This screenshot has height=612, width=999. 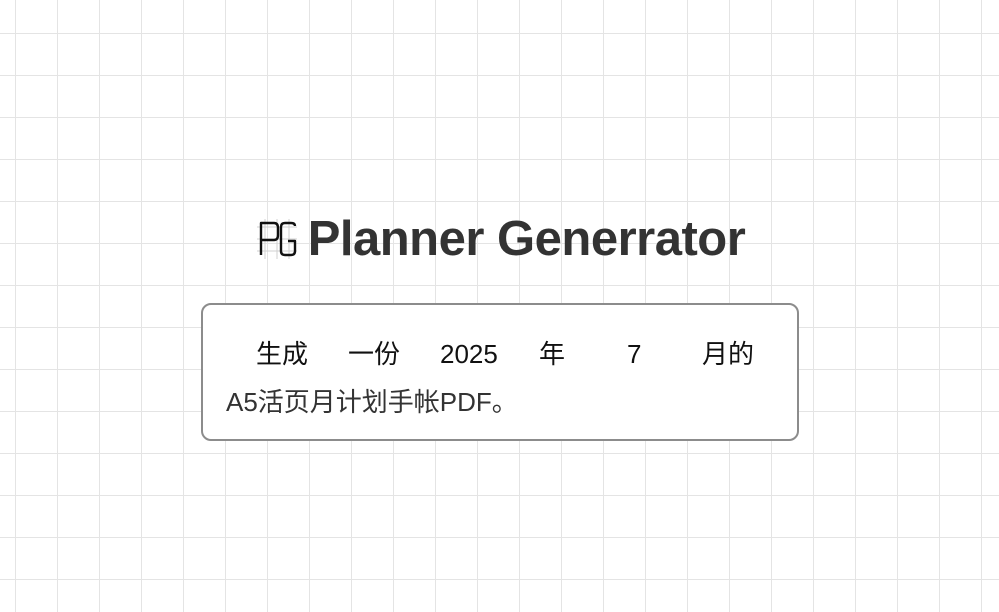 I want to click on prompt-suffix-text: A5活页月计划手帐PDF。, so click(x=372, y=402).